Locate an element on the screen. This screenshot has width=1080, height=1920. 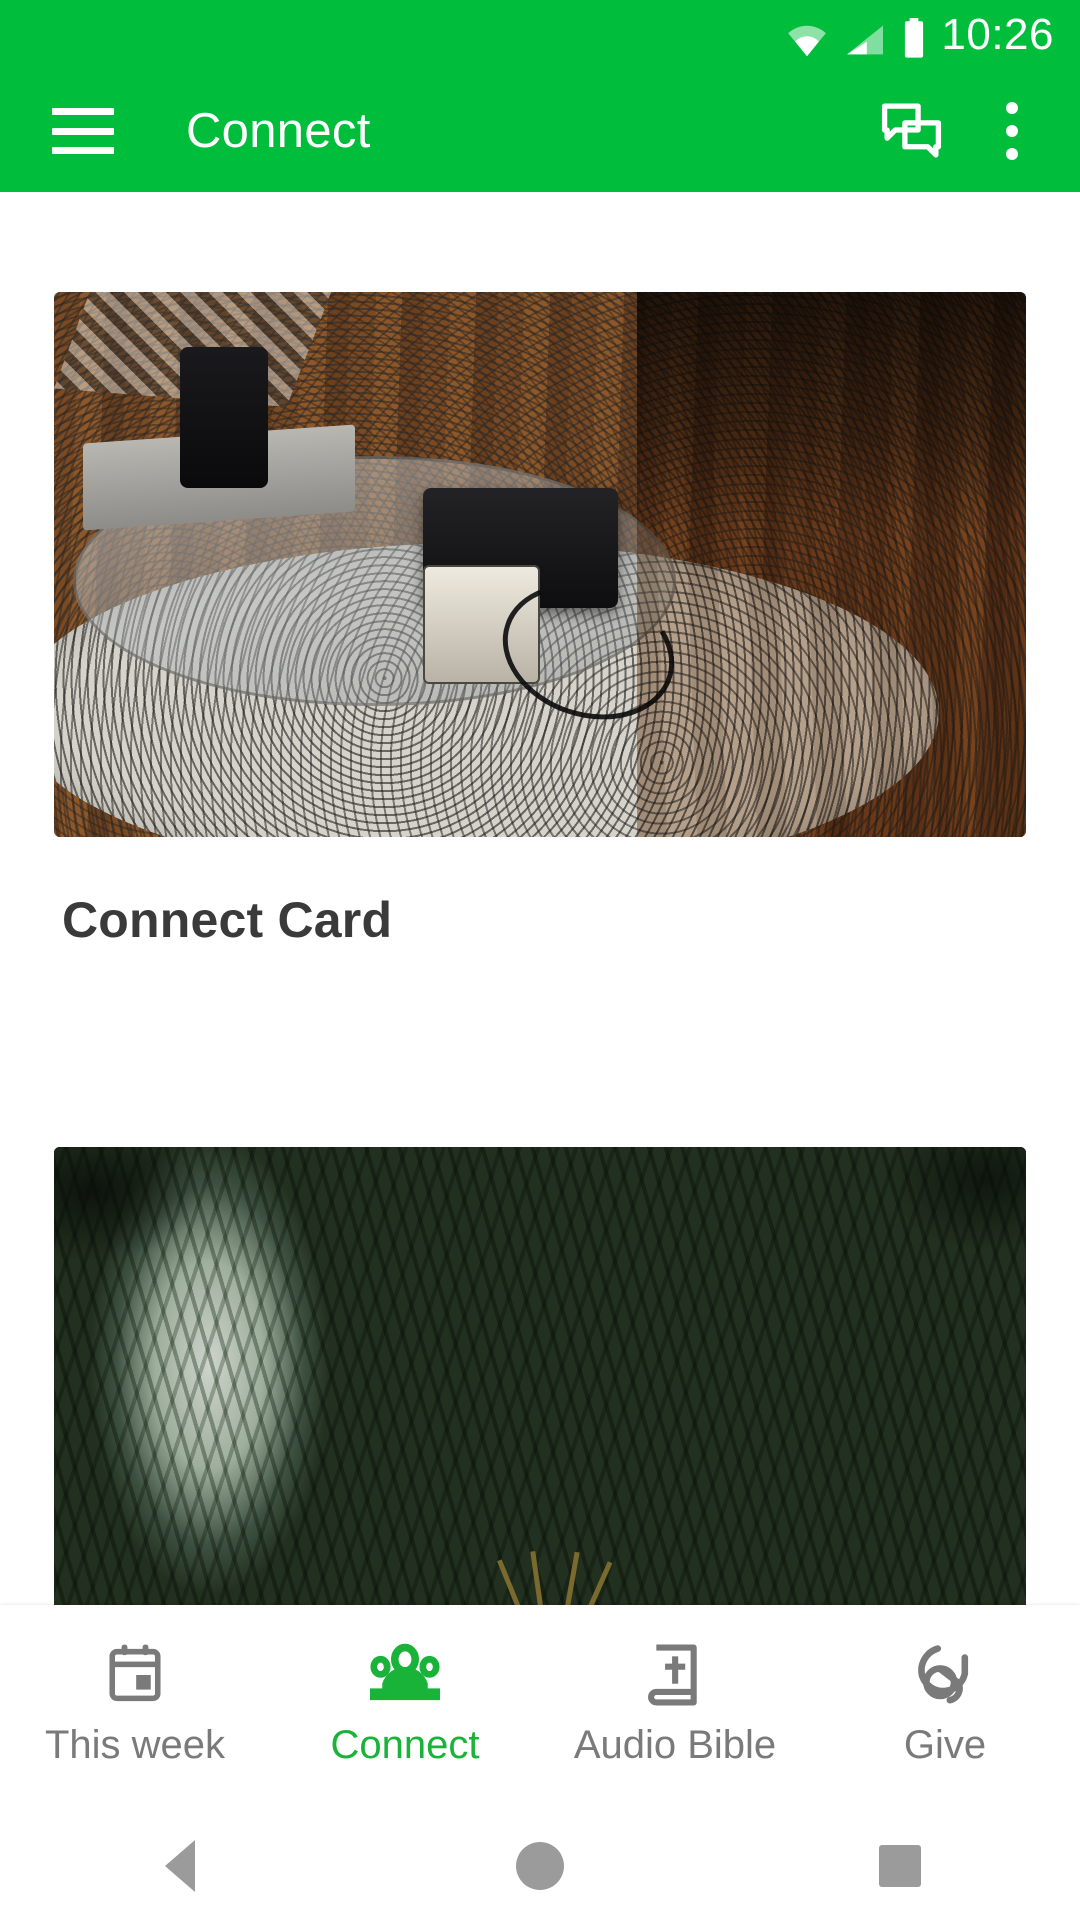
back-button is located at coordinates (180, 1866).